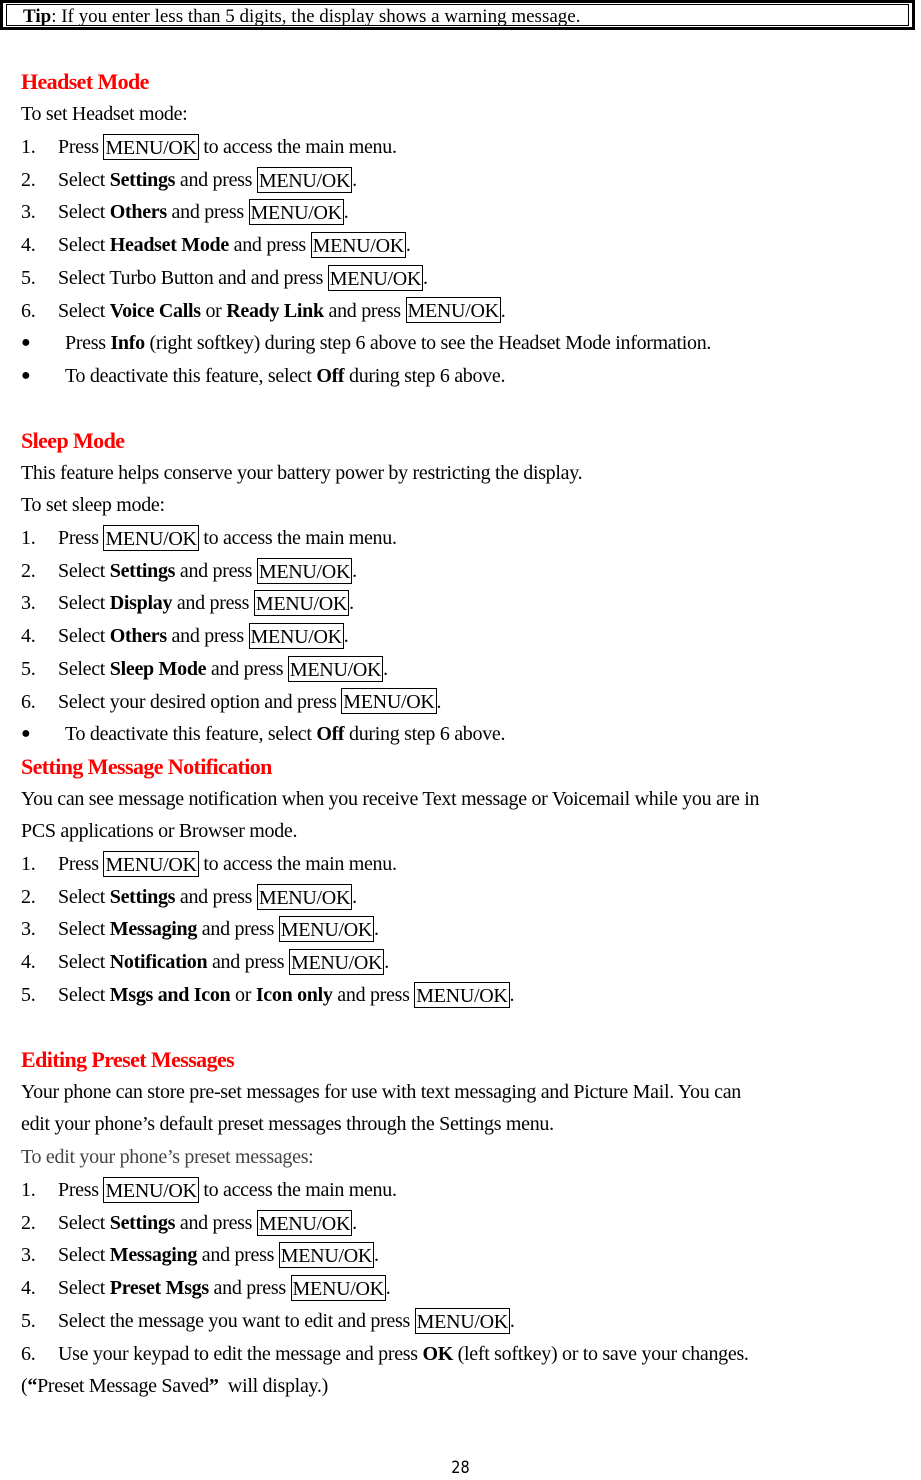  Describe the element at coordinates (204, 669) in the screenshot. I see `step-item: 5. Select Sleep Mode and press MENU/OK.` at that location.